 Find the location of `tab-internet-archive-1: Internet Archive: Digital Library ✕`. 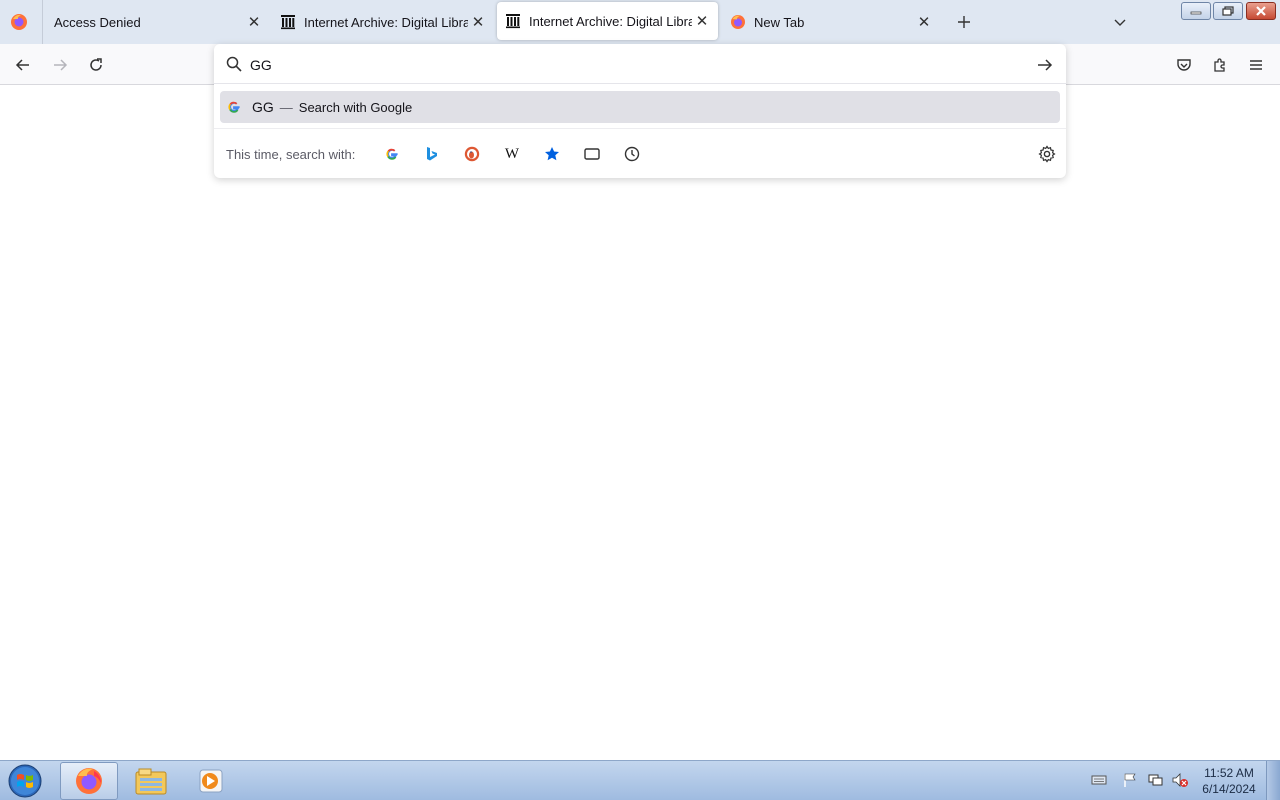

tab-internet-archive-1: Internet Archive: Digital Library ✕ is located at coordinates (384, 22).